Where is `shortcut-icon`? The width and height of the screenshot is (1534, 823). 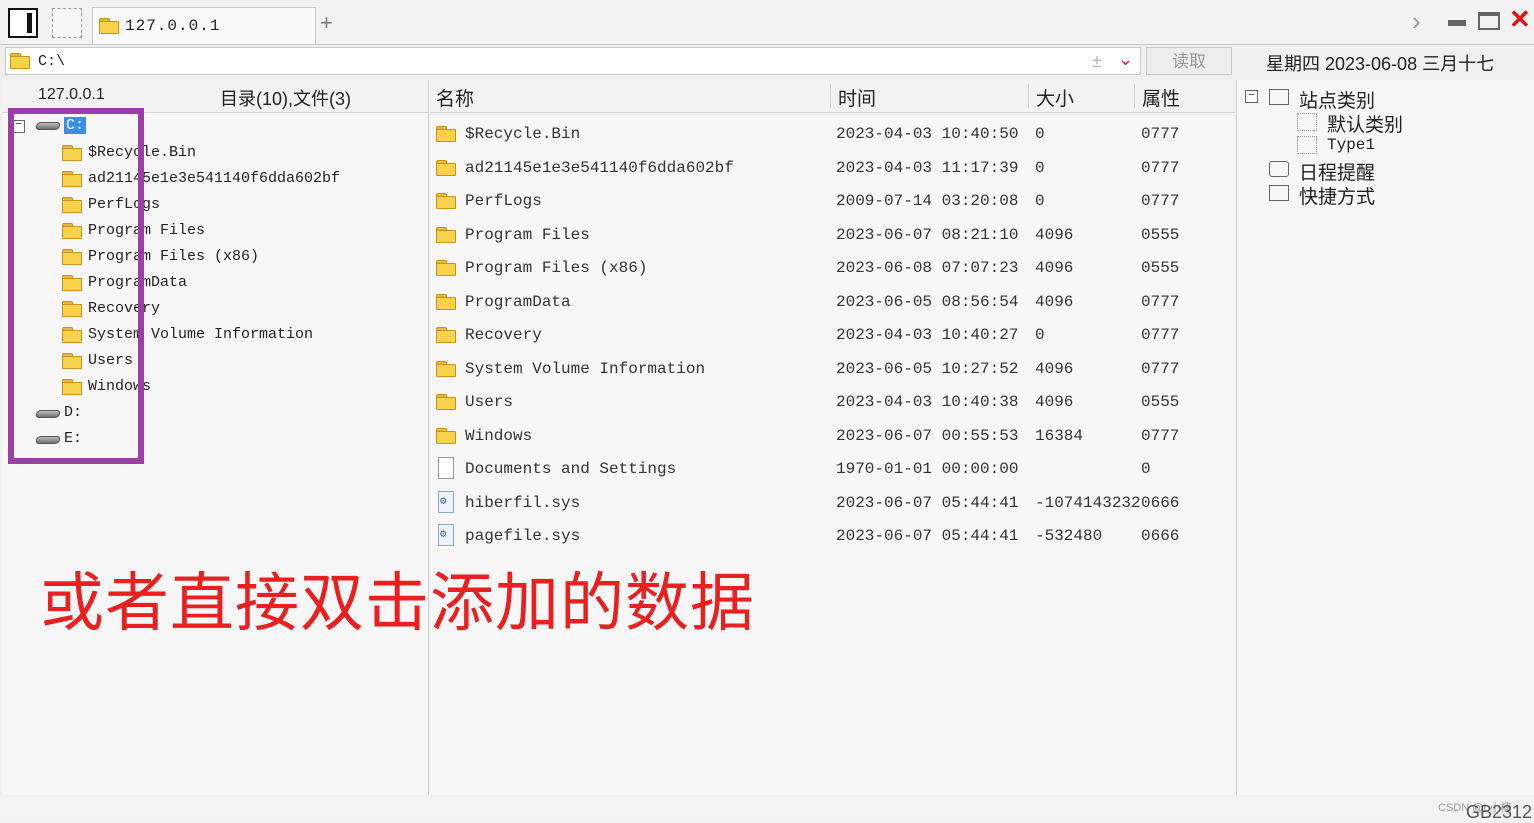 shortcut-icon is located at coordinates (1279, 193).